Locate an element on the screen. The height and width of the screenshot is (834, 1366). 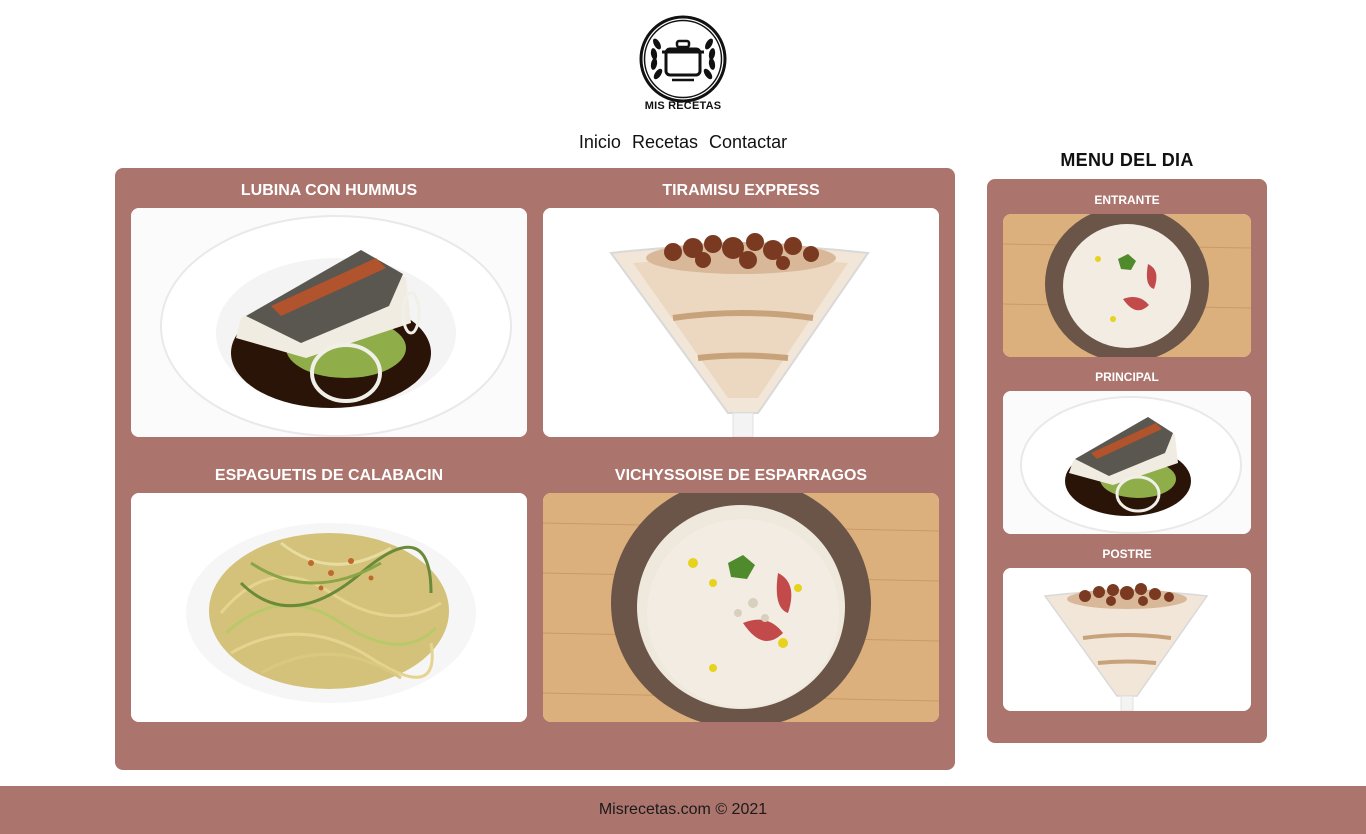
recipe-card: TIRAMISU EXPRESS is located at coordinates (741, 302).